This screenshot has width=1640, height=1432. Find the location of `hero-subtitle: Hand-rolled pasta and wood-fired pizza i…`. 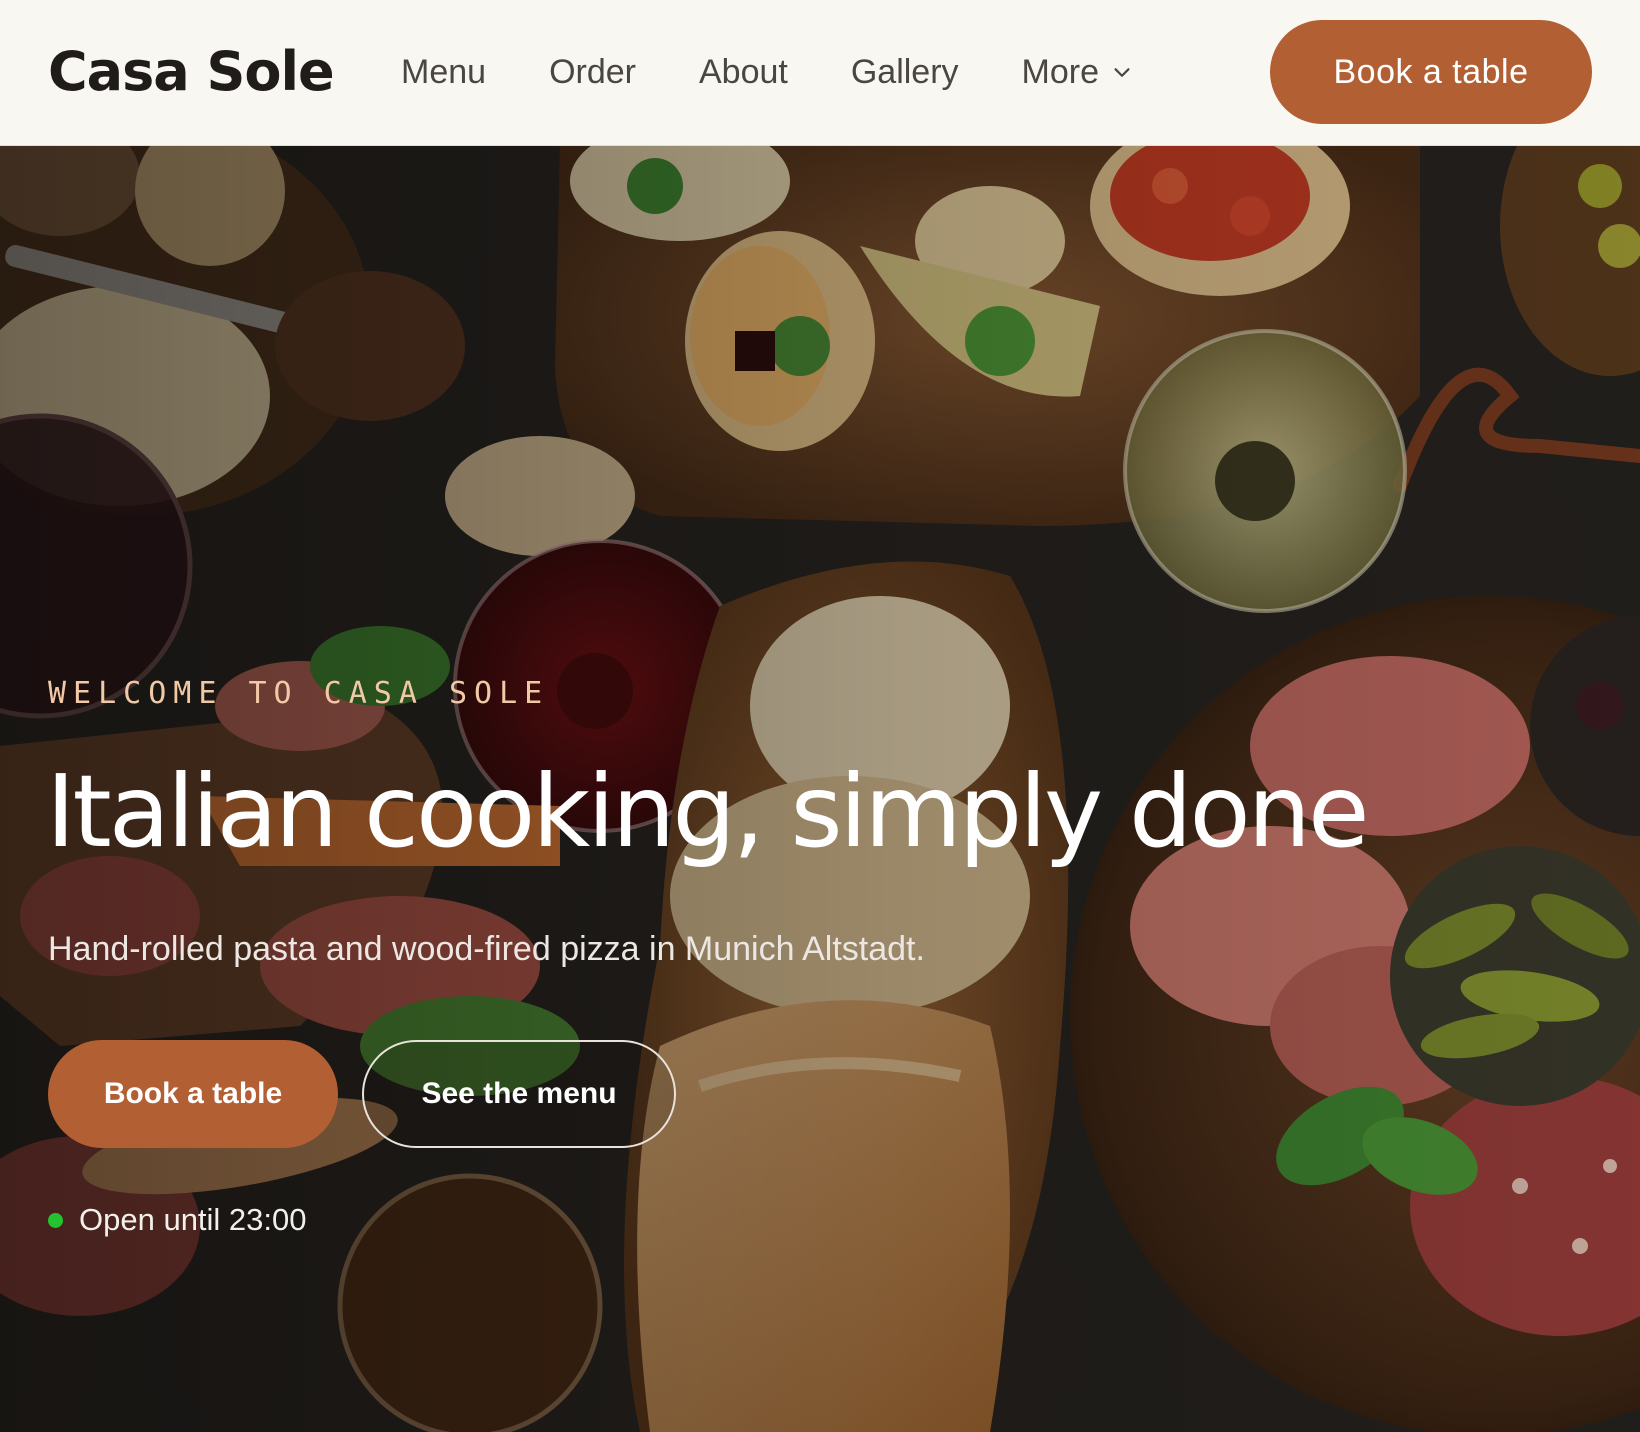

hero-subtitle: Hand-rolled pasta and wood-fired pizza i… is located at coordinates (486, 949).